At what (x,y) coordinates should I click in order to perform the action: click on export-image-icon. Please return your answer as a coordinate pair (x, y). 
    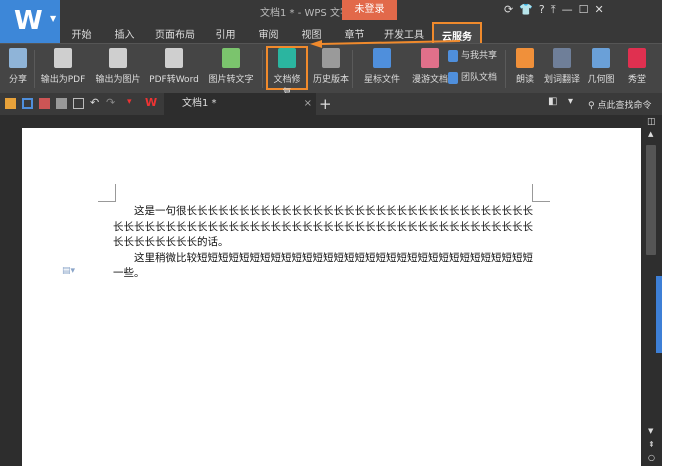
    Looking at the image, I should click on (118, 58).